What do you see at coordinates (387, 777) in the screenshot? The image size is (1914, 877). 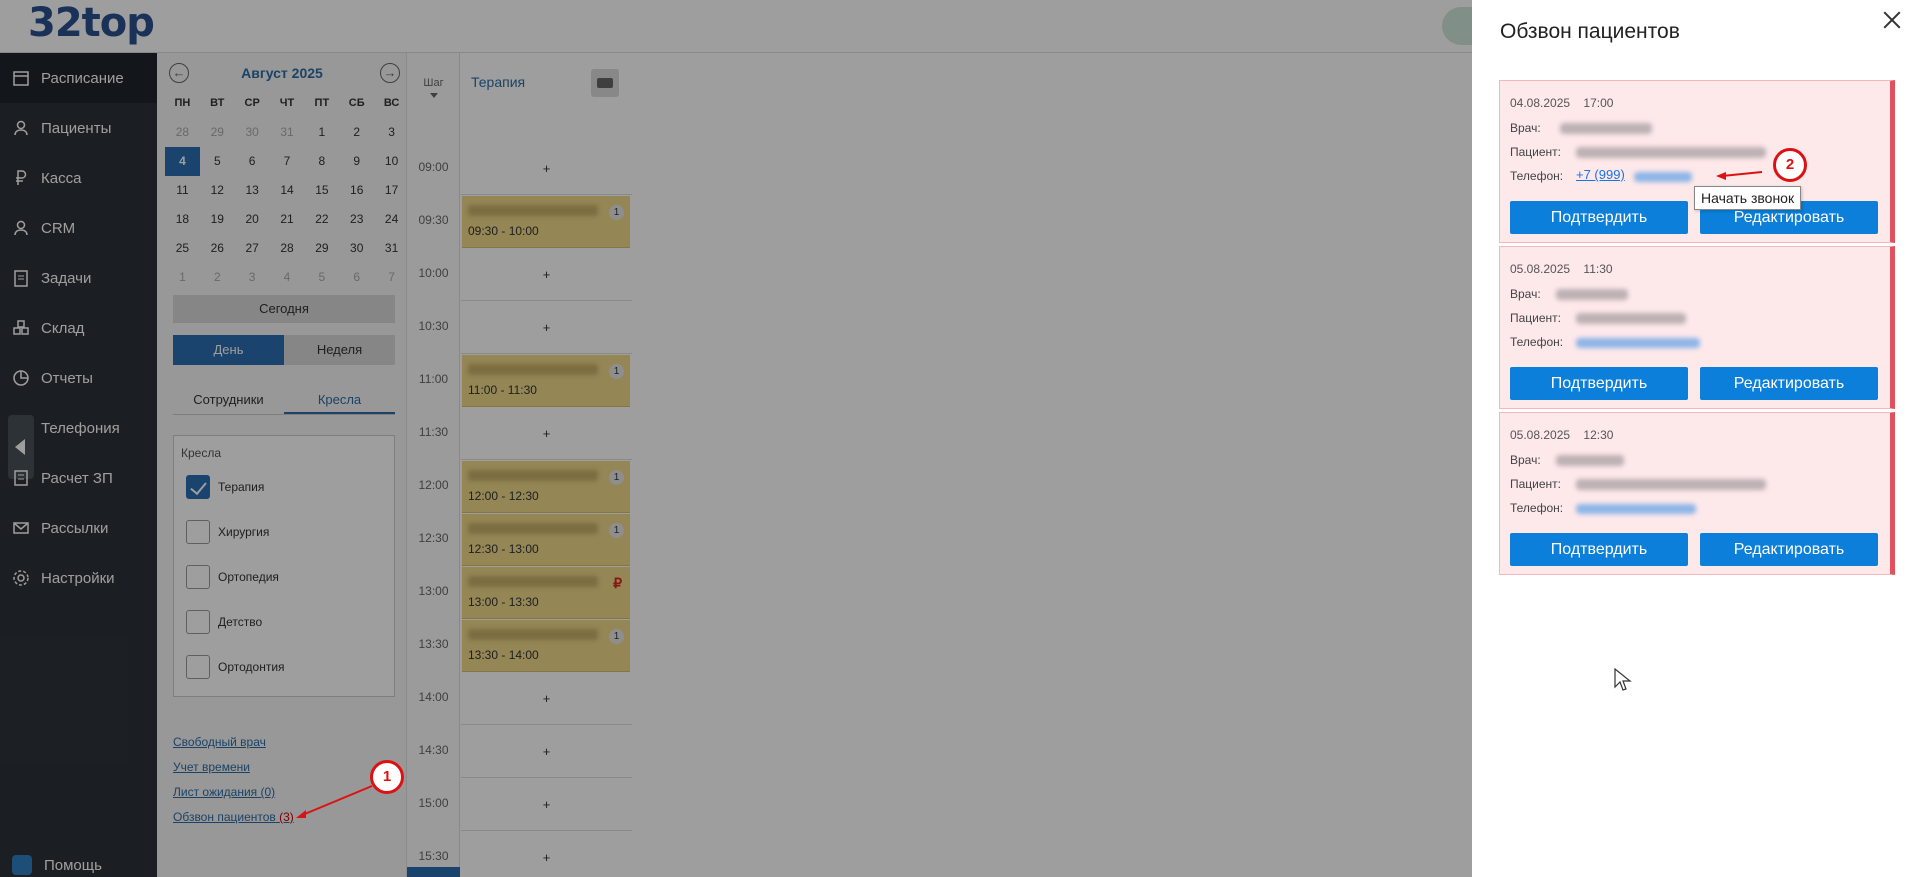 I see `annotation-marker-1: 1` at bounding box center [387, 777].